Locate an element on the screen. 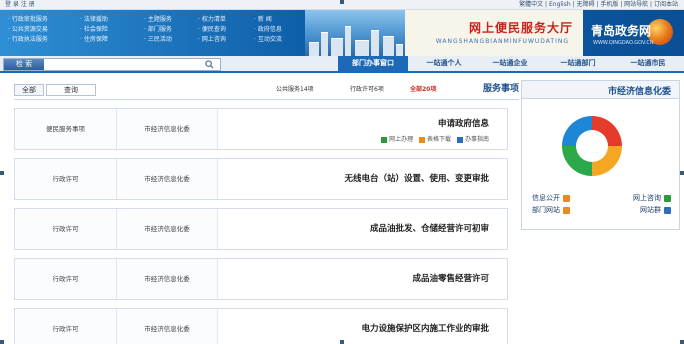 The width and height of the screenshot is (684, 344). quick-links-column: · 新 闻 · 政府信息 · 互动交流 is located at coordinates (268, 30).